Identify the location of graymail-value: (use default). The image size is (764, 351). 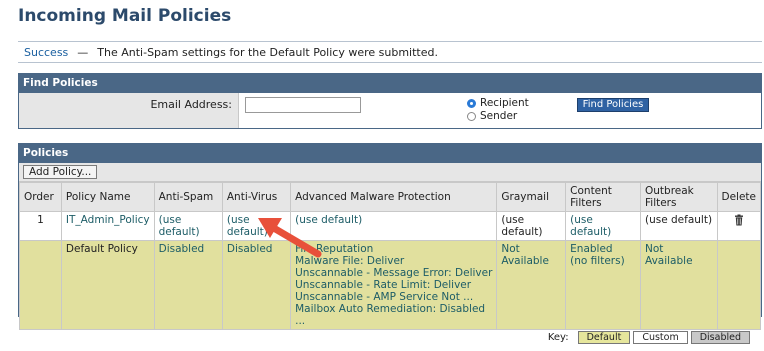
(531, 226).